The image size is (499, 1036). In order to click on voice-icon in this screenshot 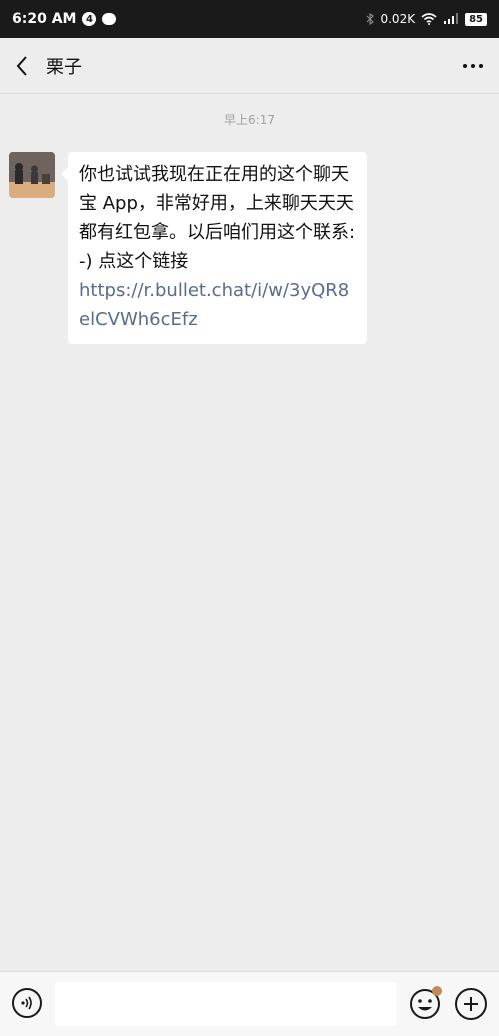, I will do `click(26, 1003)`.